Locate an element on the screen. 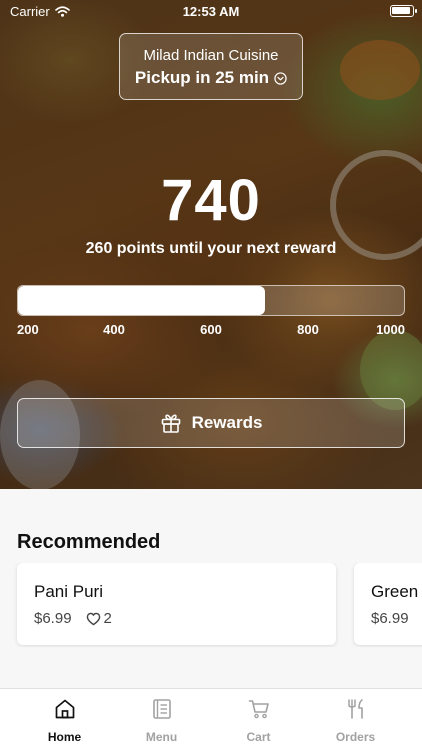 The width and height of the screenshot is (422, 750). menu-icon is located at coordinates (161, 709).